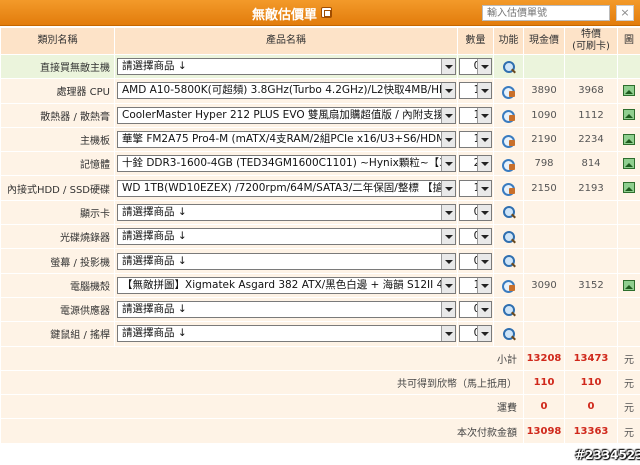 The height and width of the screenshot is (465, 640). I want to click on category-label: 記憶體, so click(57, 164).